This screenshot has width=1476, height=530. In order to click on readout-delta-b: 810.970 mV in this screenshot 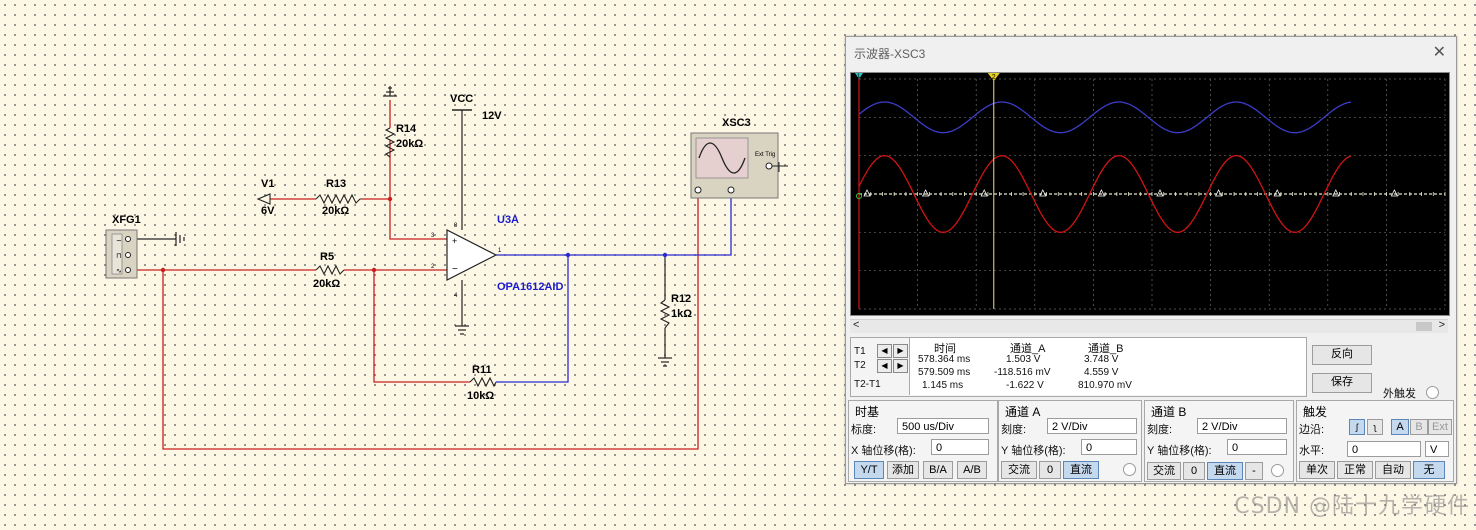, I will do `click(1105, 385)`.